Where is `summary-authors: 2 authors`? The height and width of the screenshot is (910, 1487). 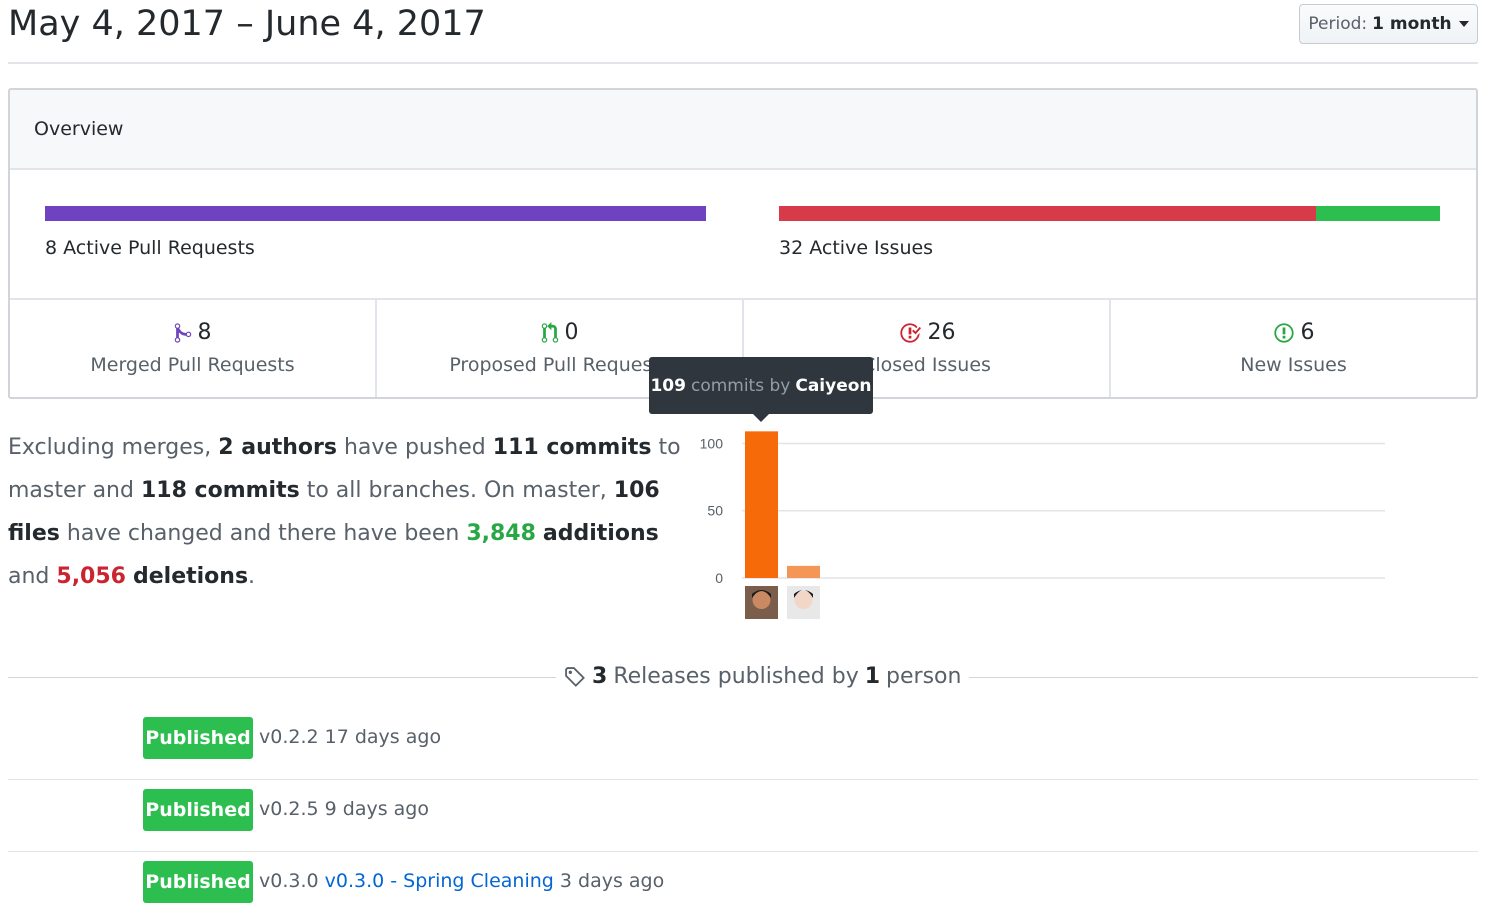
summary-authors: 2 authors is located at coordinates (277, 447).